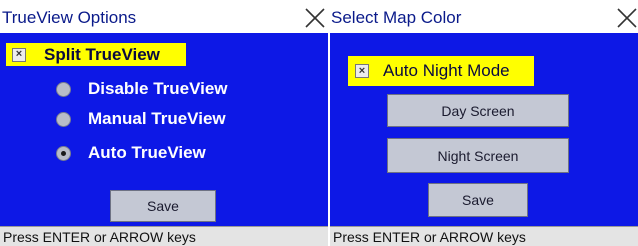 This screenshot has height=246, width=638. I want to click on radio-label: Disable TrueView, so click(158, 88).